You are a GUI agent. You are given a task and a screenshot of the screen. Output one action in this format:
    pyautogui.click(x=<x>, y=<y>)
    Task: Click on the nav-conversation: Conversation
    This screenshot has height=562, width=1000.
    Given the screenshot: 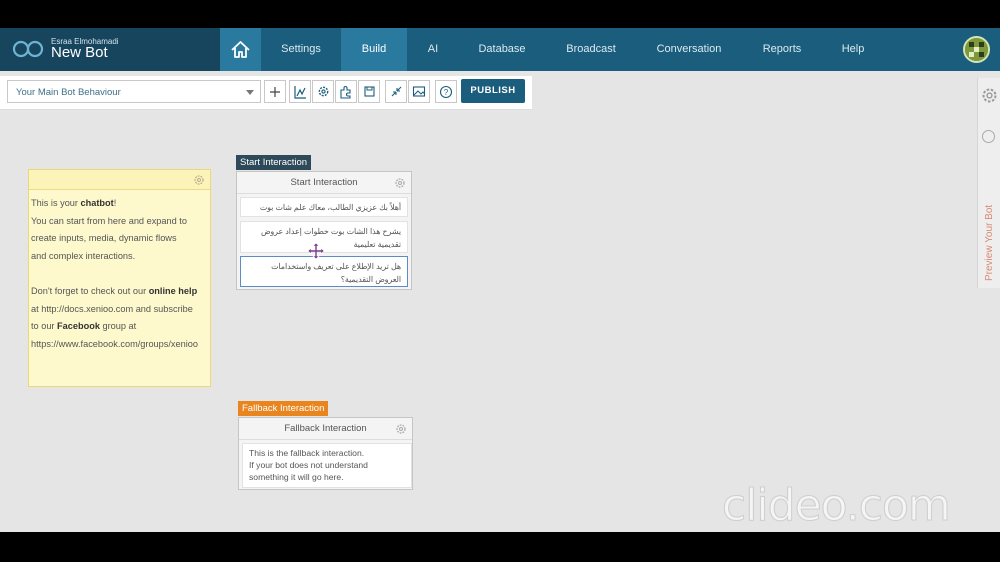 What is the action you would take?
    pyautogui.click(x=689, y=49)
    